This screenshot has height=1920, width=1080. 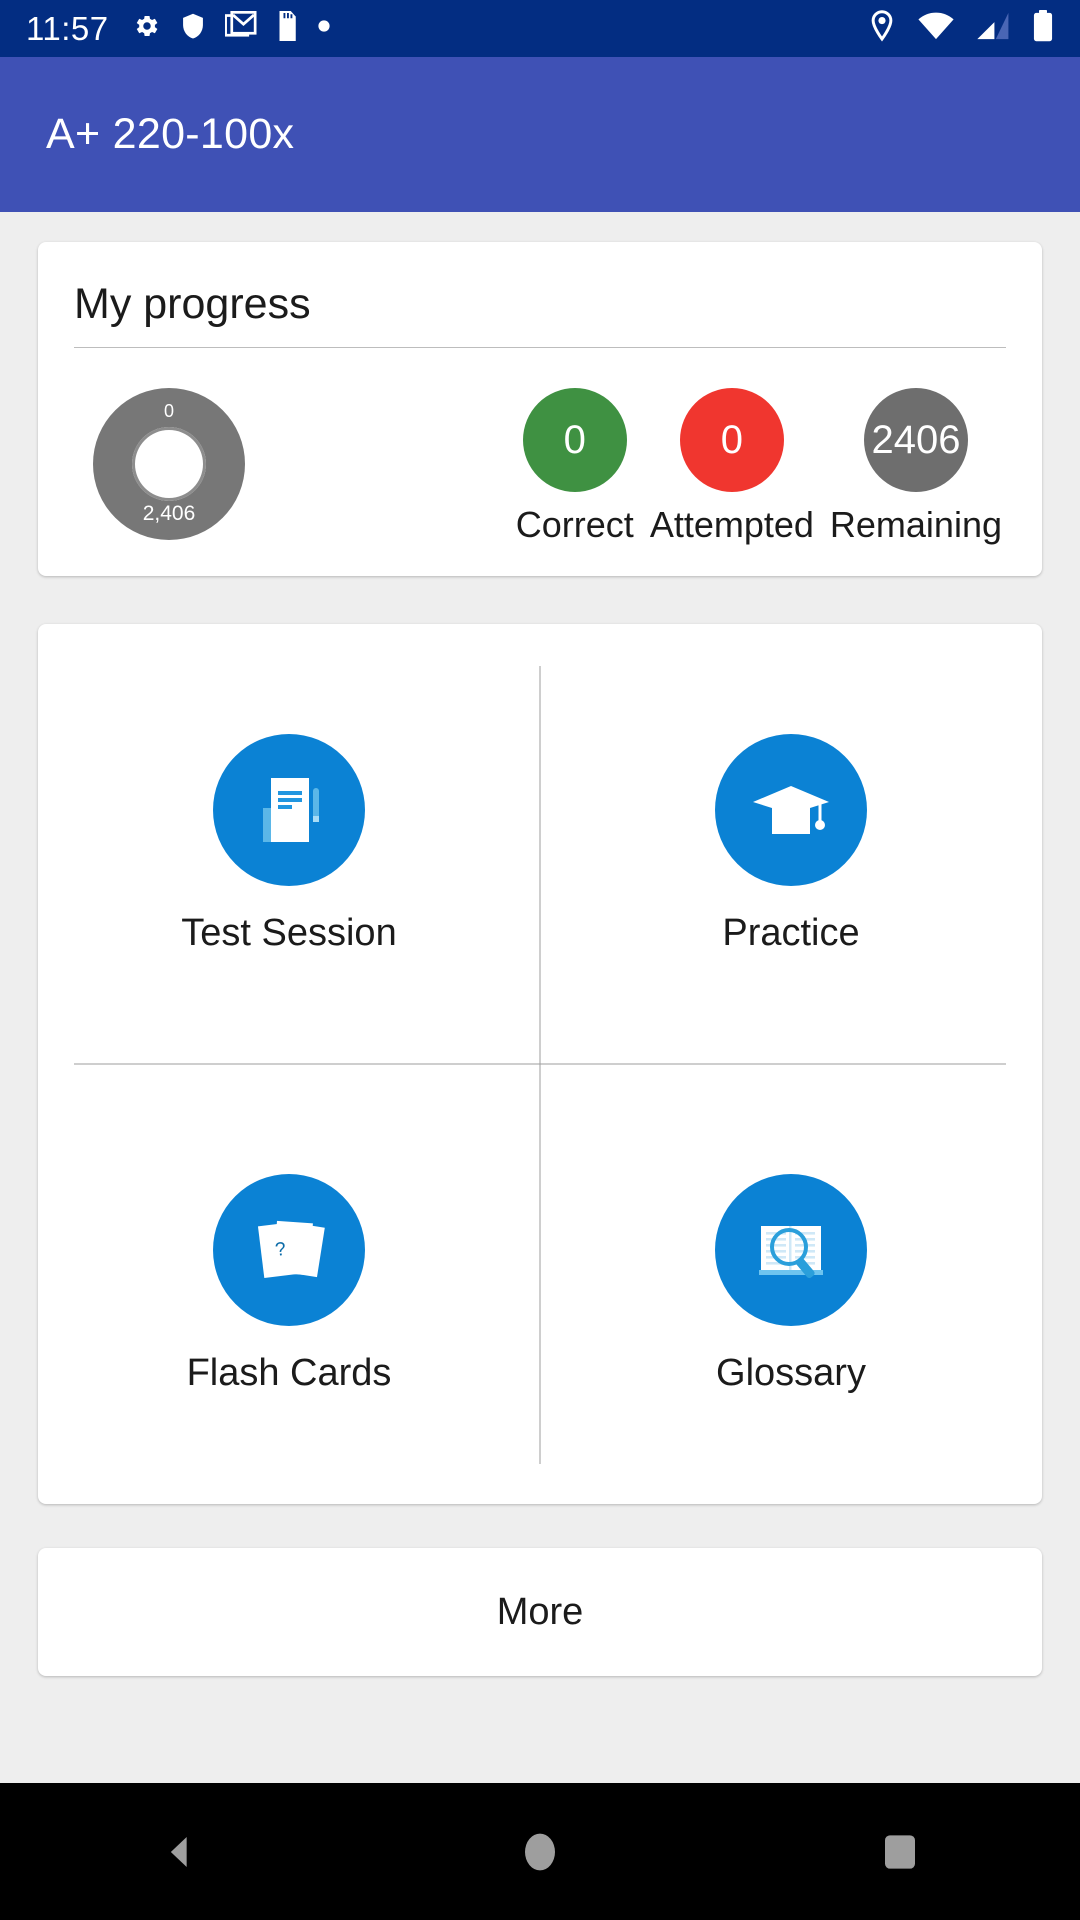 What do you see at coordinates (791, 1249) in the screenshot?
I see `book-magnifier-icon` at bounding box center [791, 1249].